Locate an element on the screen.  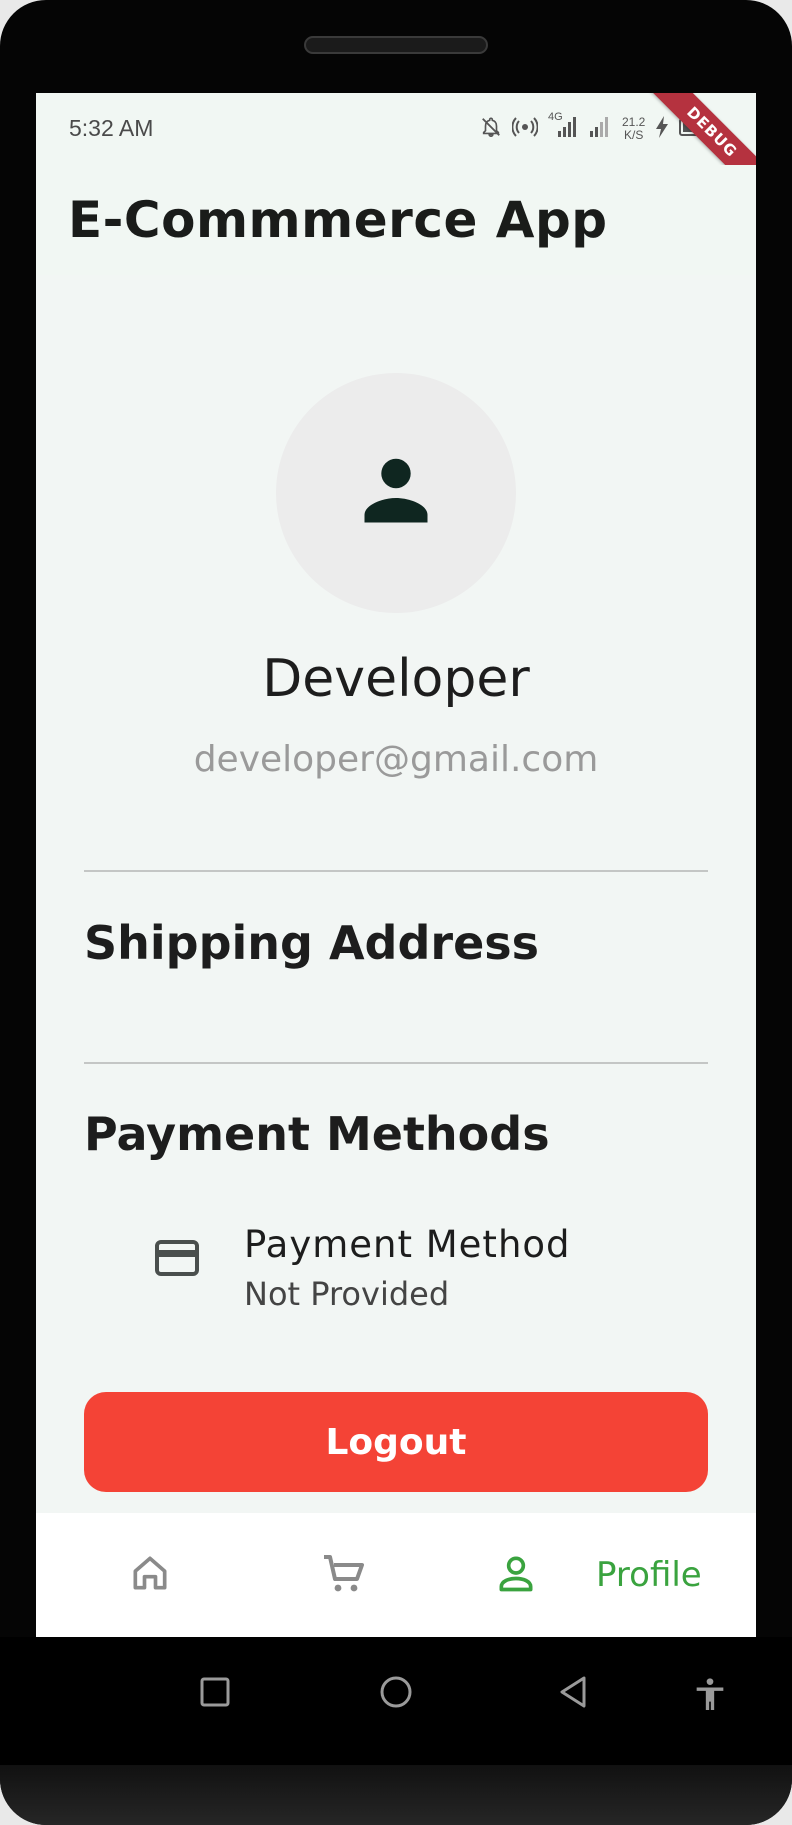
nav-item-home is located at coordinates (150, 1575).